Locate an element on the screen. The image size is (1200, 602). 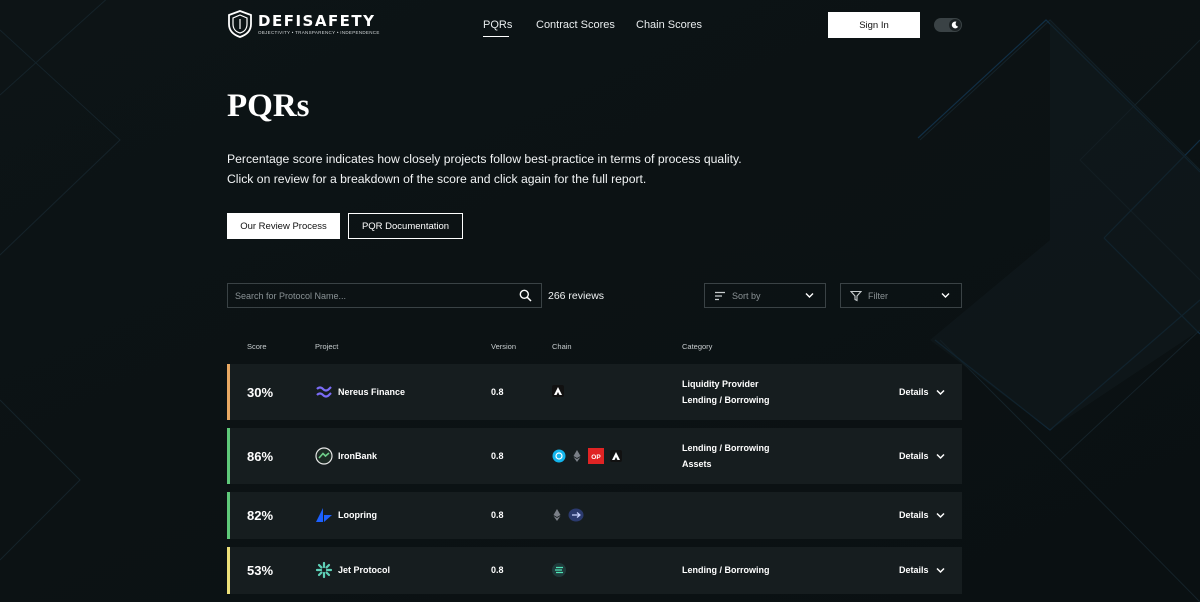
project-name: Loopring is located at coordinates (357, 515).